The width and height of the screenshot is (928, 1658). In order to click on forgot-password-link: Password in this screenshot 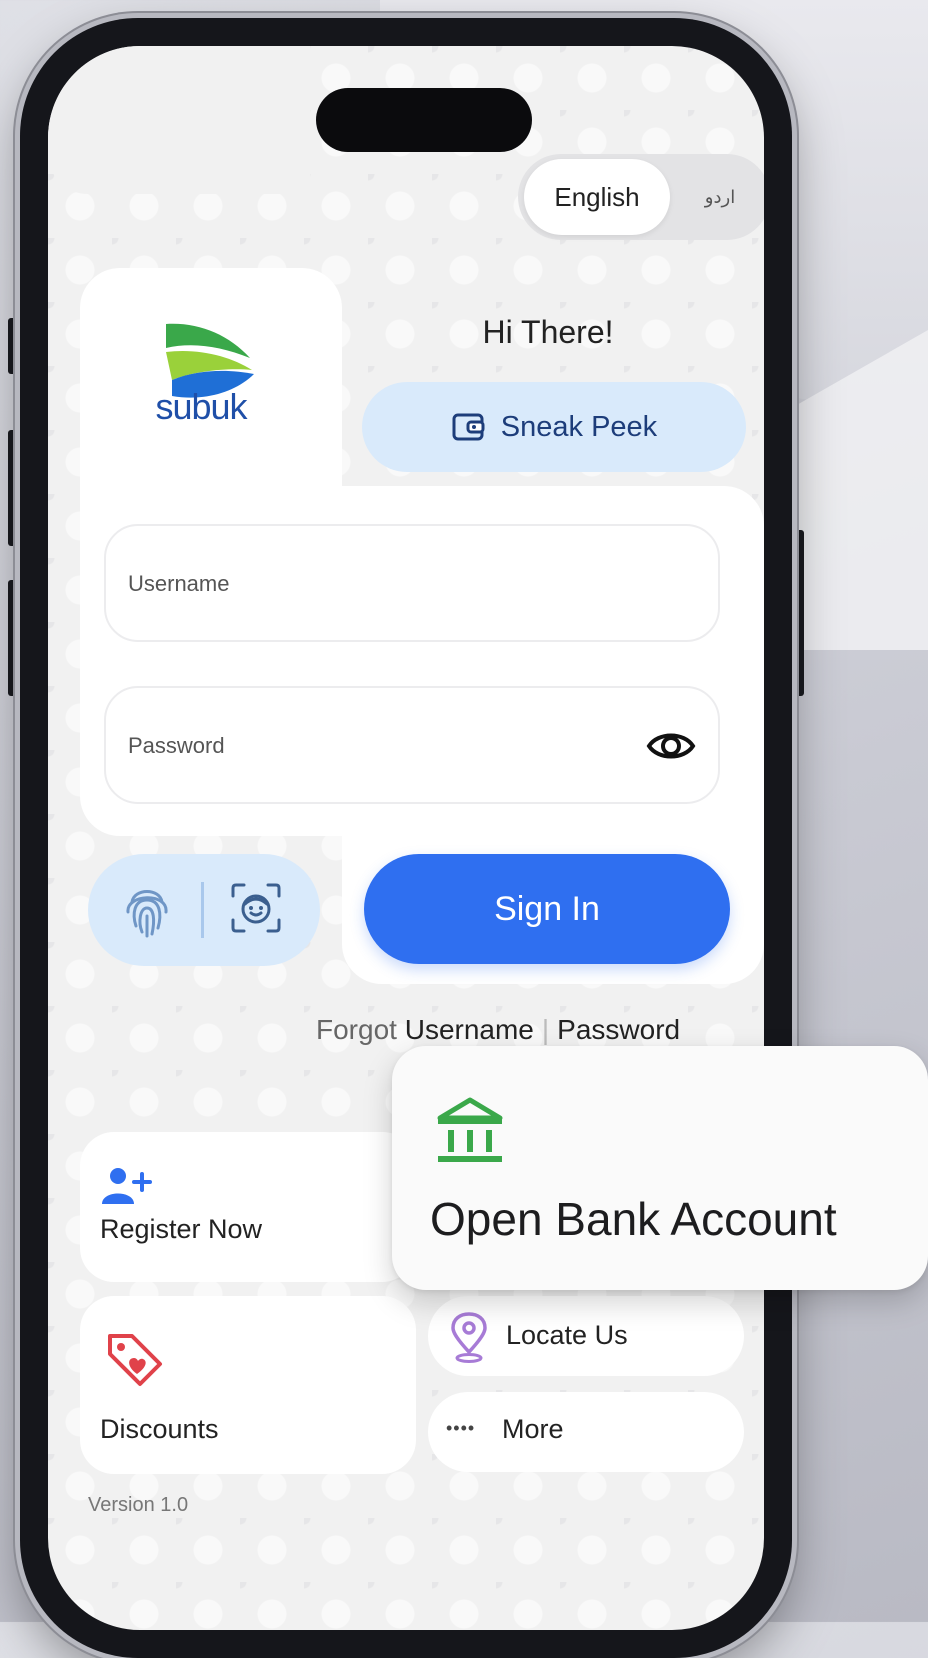, I will do `click(618, 1029)`.